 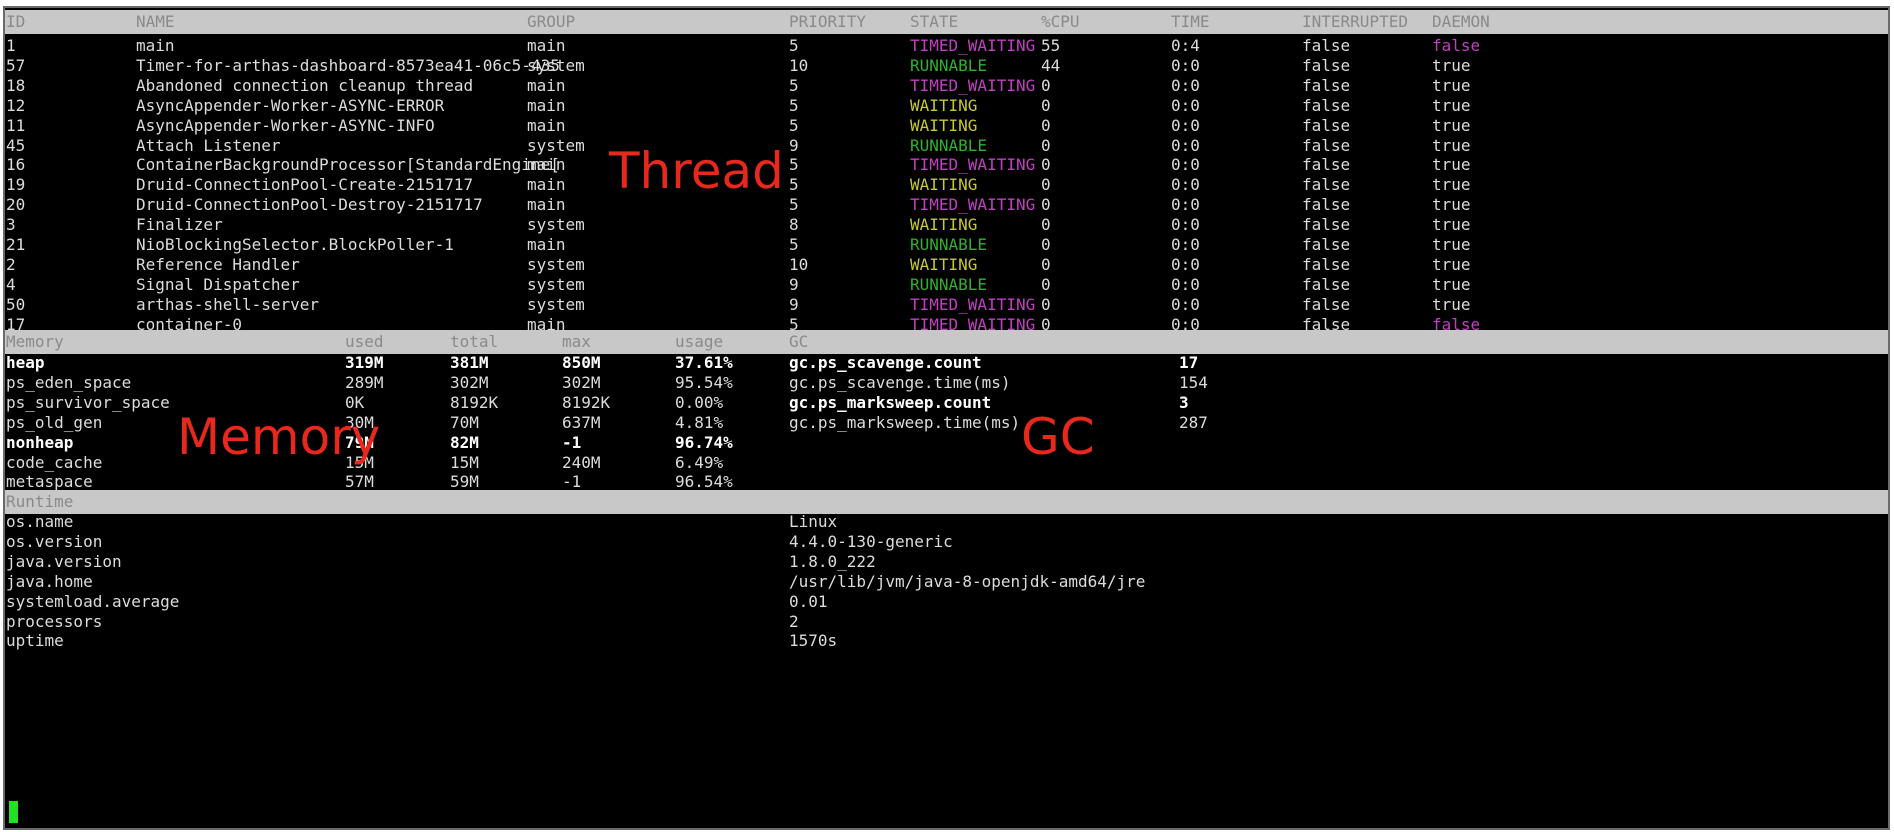 I want to click on gc-metric-name: gc.ps_marksweep.time(ms), so click(x=905, y=422).